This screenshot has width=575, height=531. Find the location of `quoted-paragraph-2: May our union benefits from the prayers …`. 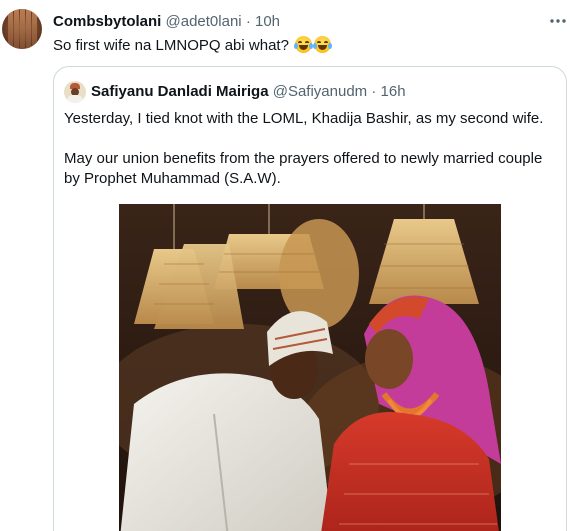

quoted-paragraph-2: May our union benefits from the prayers … is located at coordinates (303, 168).